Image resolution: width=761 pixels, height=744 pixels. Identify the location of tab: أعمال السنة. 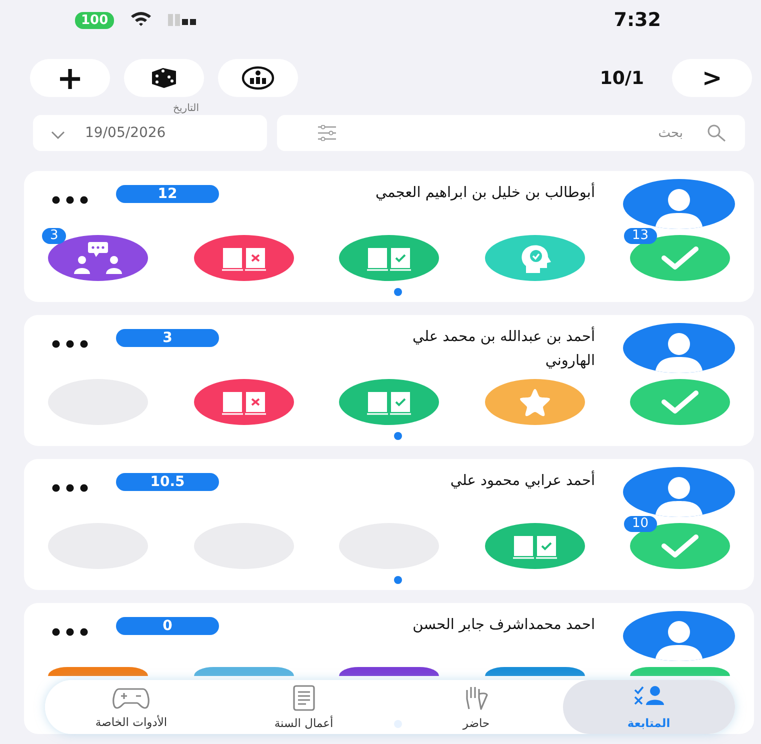
(304, 707).